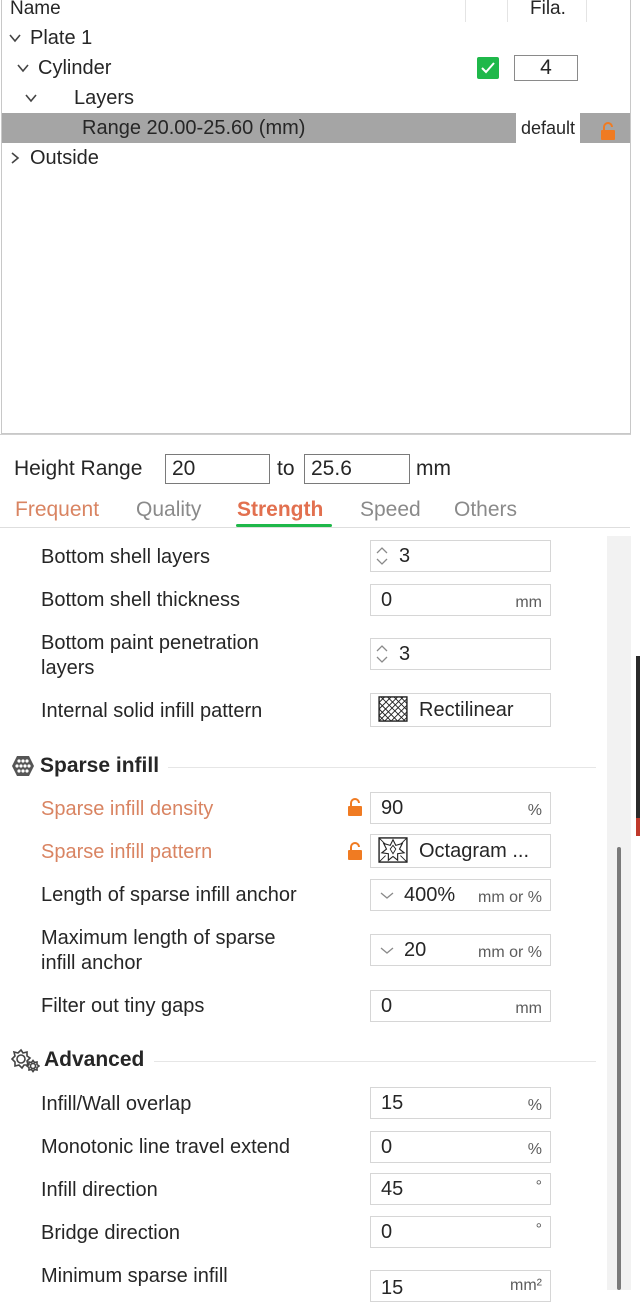 This screenshot has width=640, height=1303. What do you see at coordinates (548, 128) in the screenshot?
I see `extruder-selector: default` at bounding box center [548, 128].